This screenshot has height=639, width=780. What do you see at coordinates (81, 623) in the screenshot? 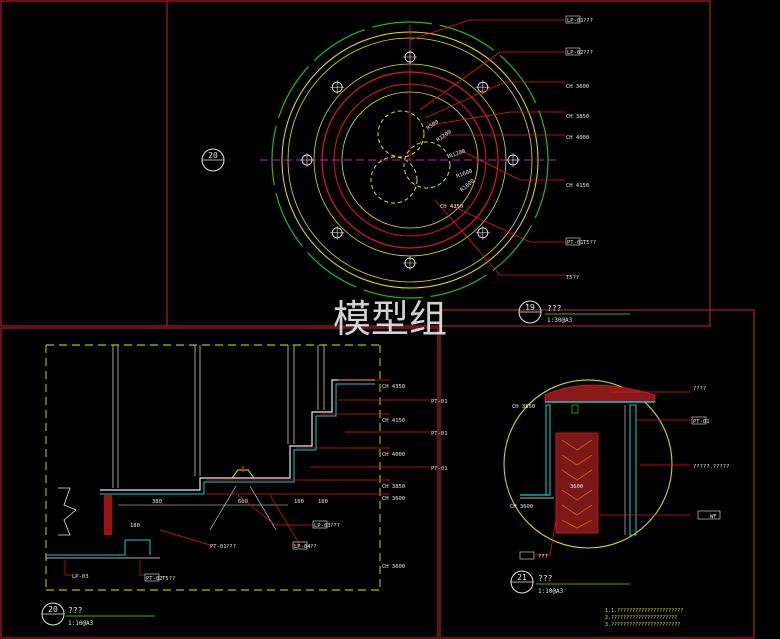
I see `section-scale: 1:10@A3` at bounding box center [81, 623].